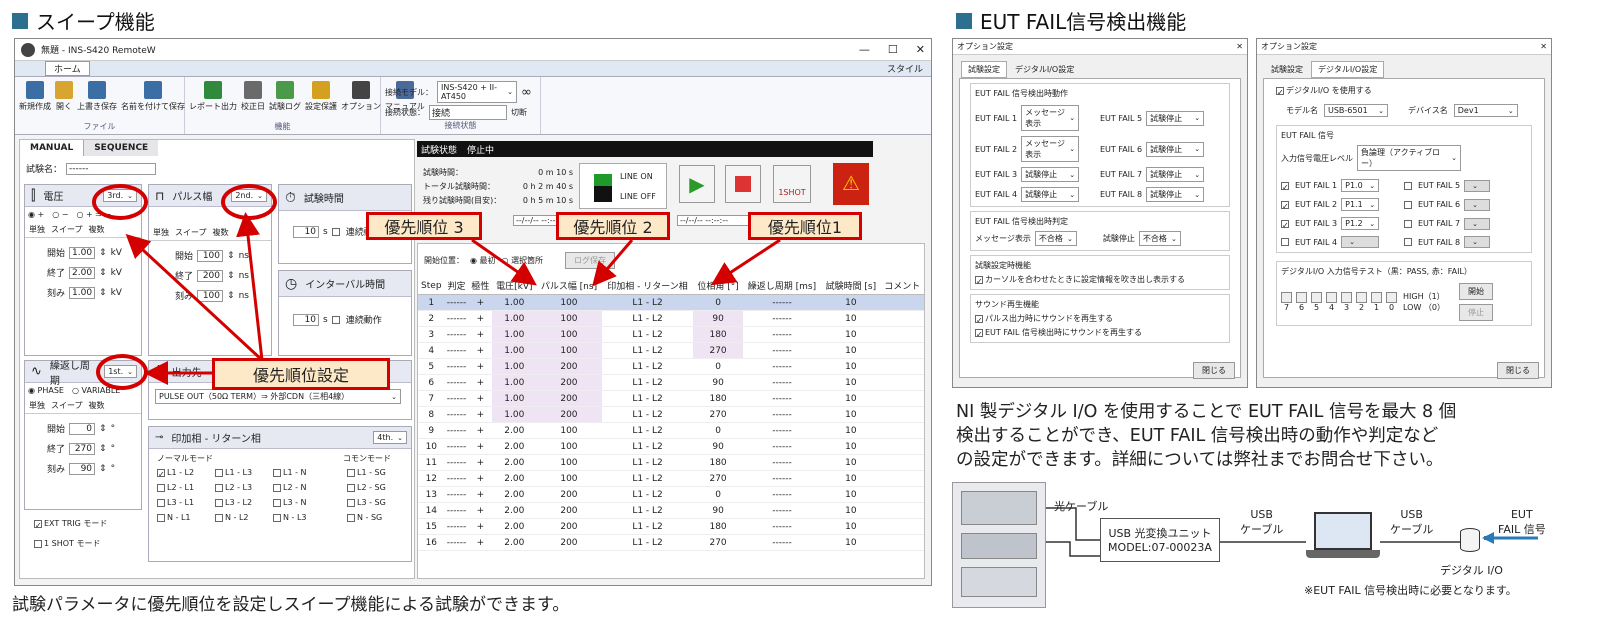 The width and height of the screenshot is (1600, 634). What do you see at coordinates (1055, 238) in the screenshot?
I see `dlg1-msg-select: 不合格` at bounding box center [1055, 238].